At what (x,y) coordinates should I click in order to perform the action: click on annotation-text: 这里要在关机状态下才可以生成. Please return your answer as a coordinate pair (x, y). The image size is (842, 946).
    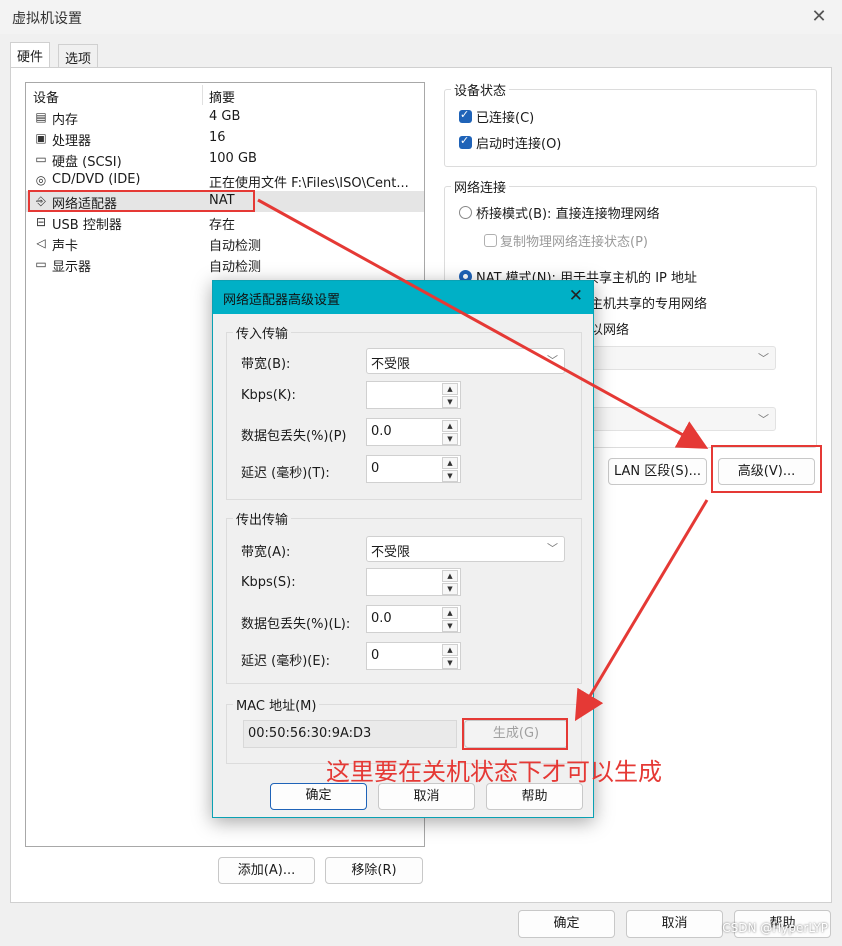
    Looking at the image, I should click on (494, 772).